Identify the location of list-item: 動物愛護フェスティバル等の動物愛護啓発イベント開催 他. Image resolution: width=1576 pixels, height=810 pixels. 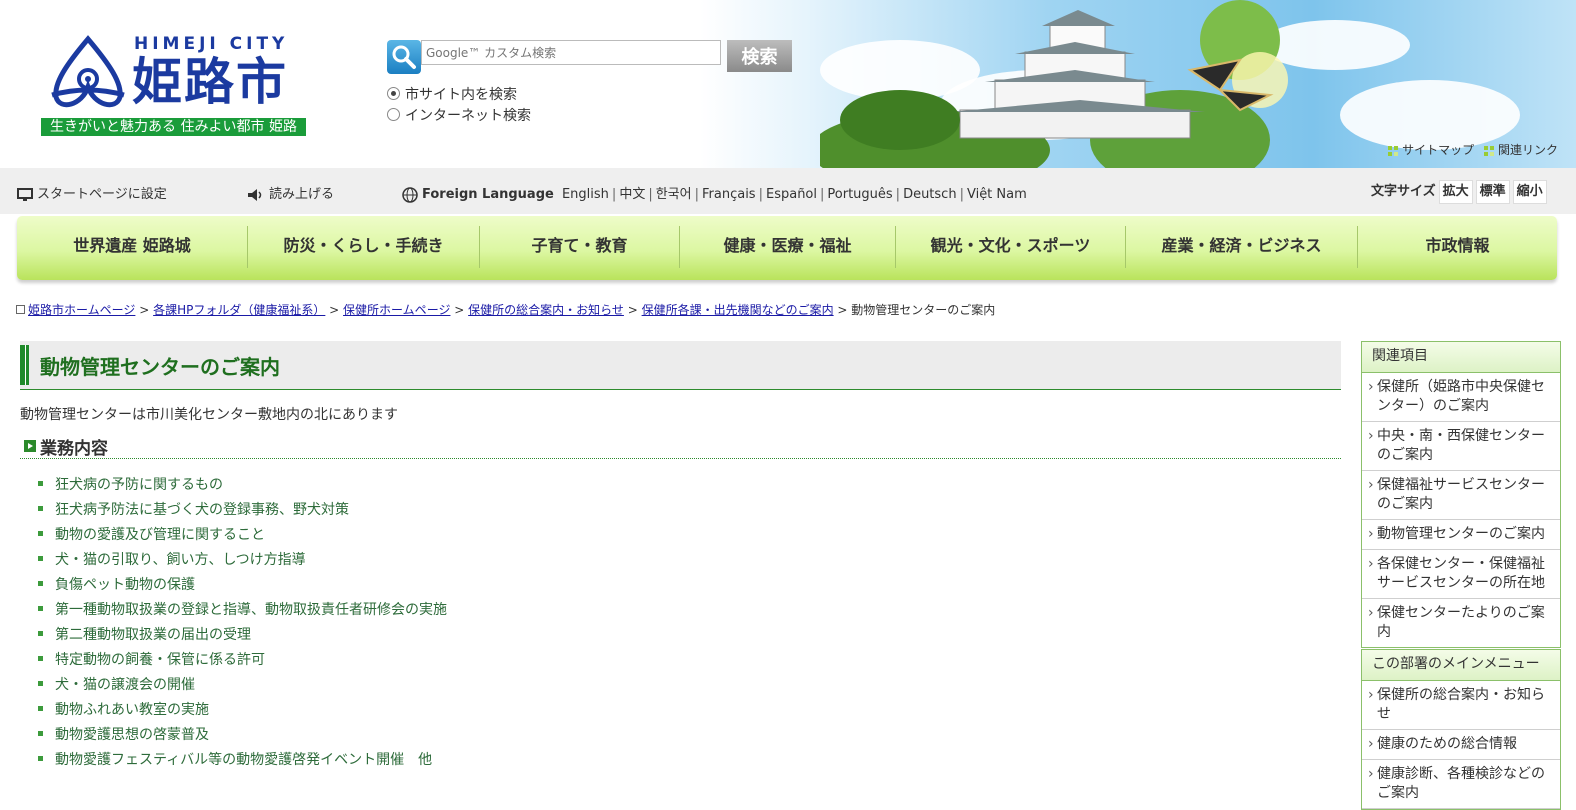
(242, 761).